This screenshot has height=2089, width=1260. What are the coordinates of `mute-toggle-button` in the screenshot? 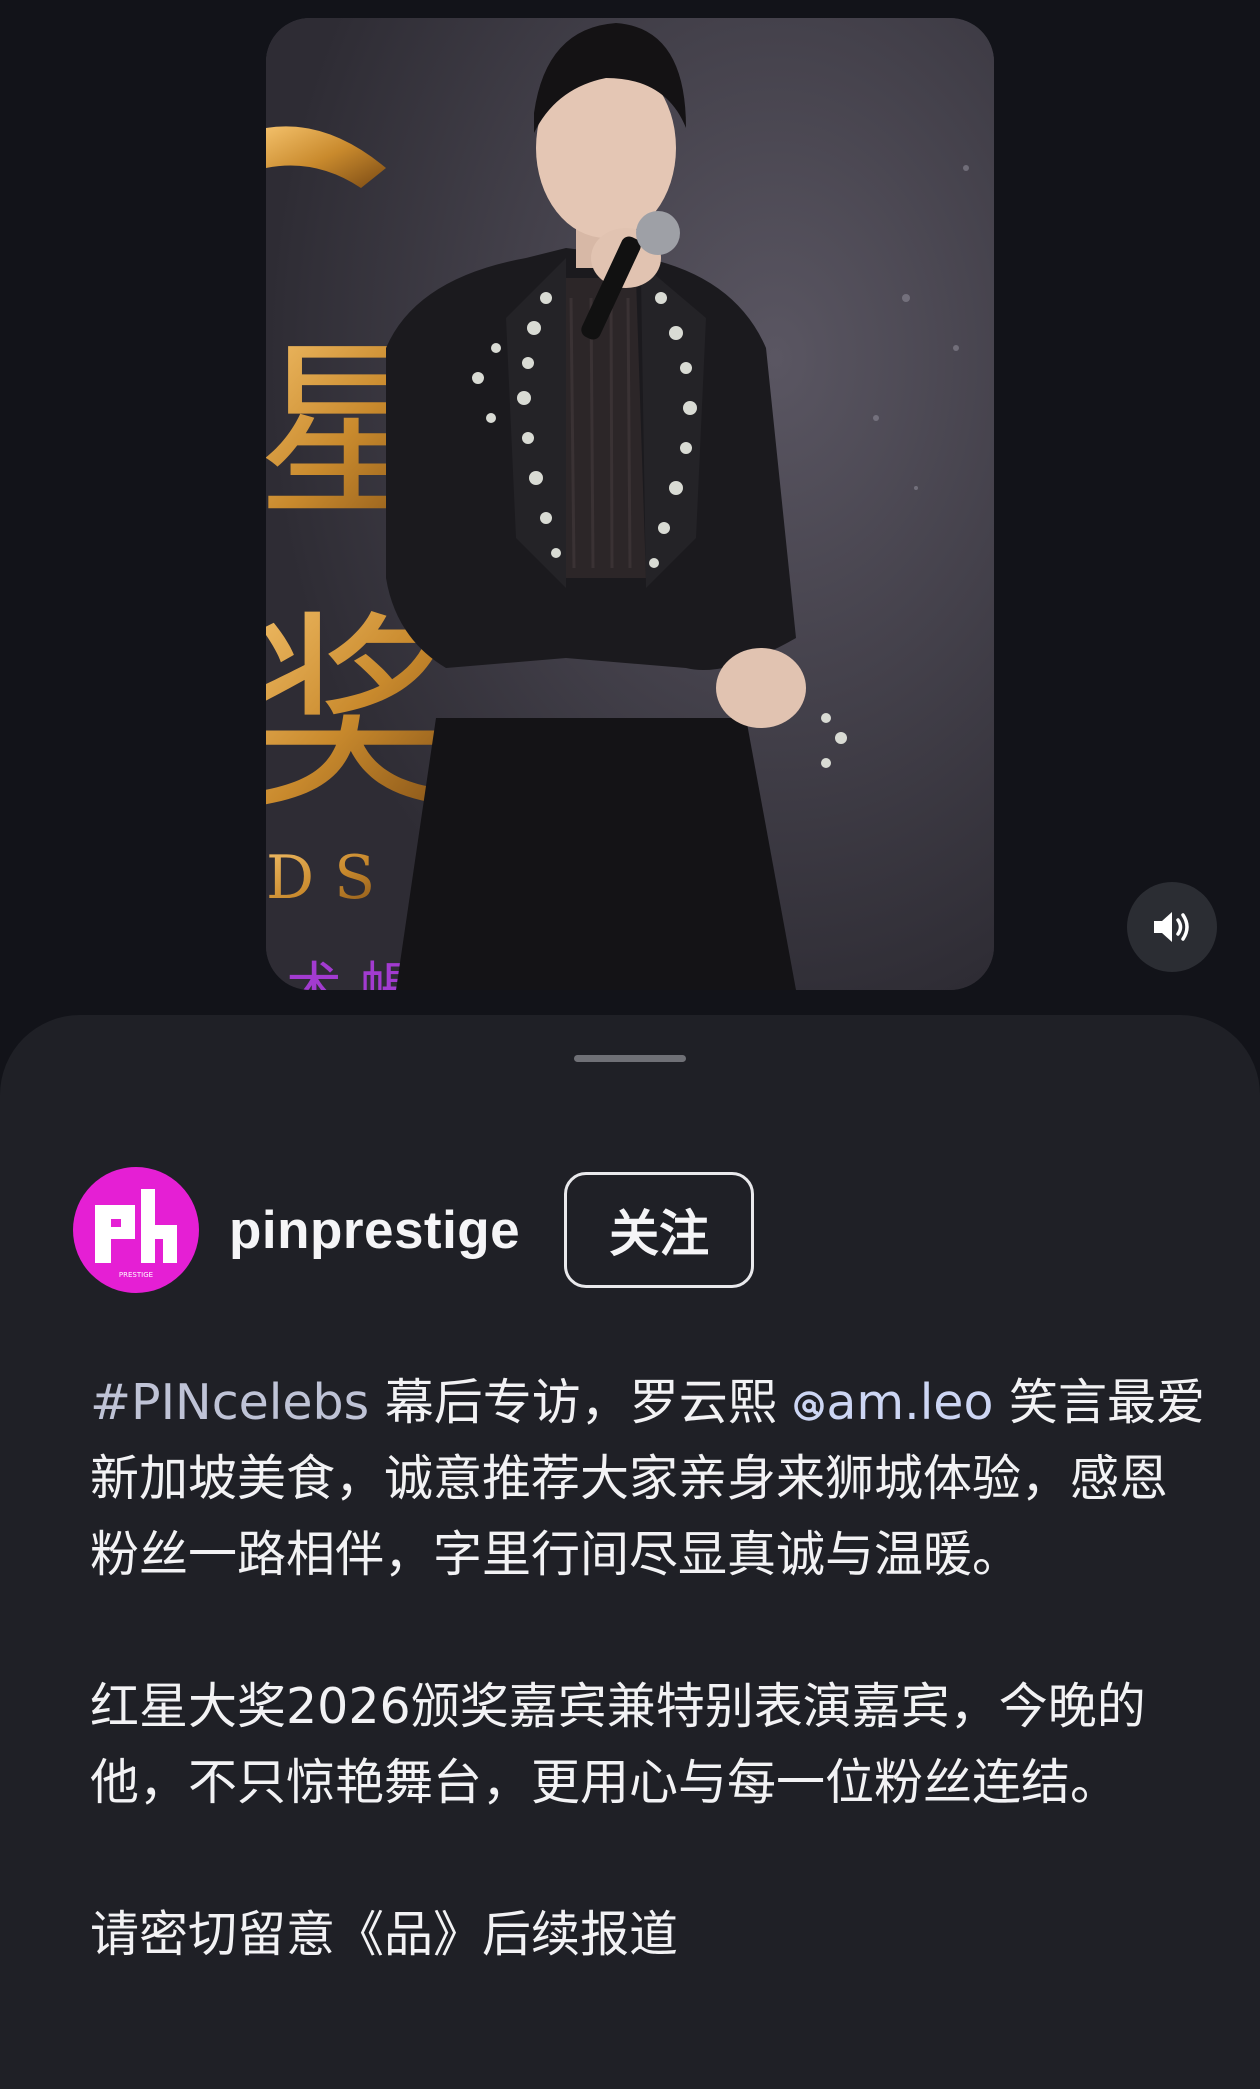 It's located at (1172, 927).